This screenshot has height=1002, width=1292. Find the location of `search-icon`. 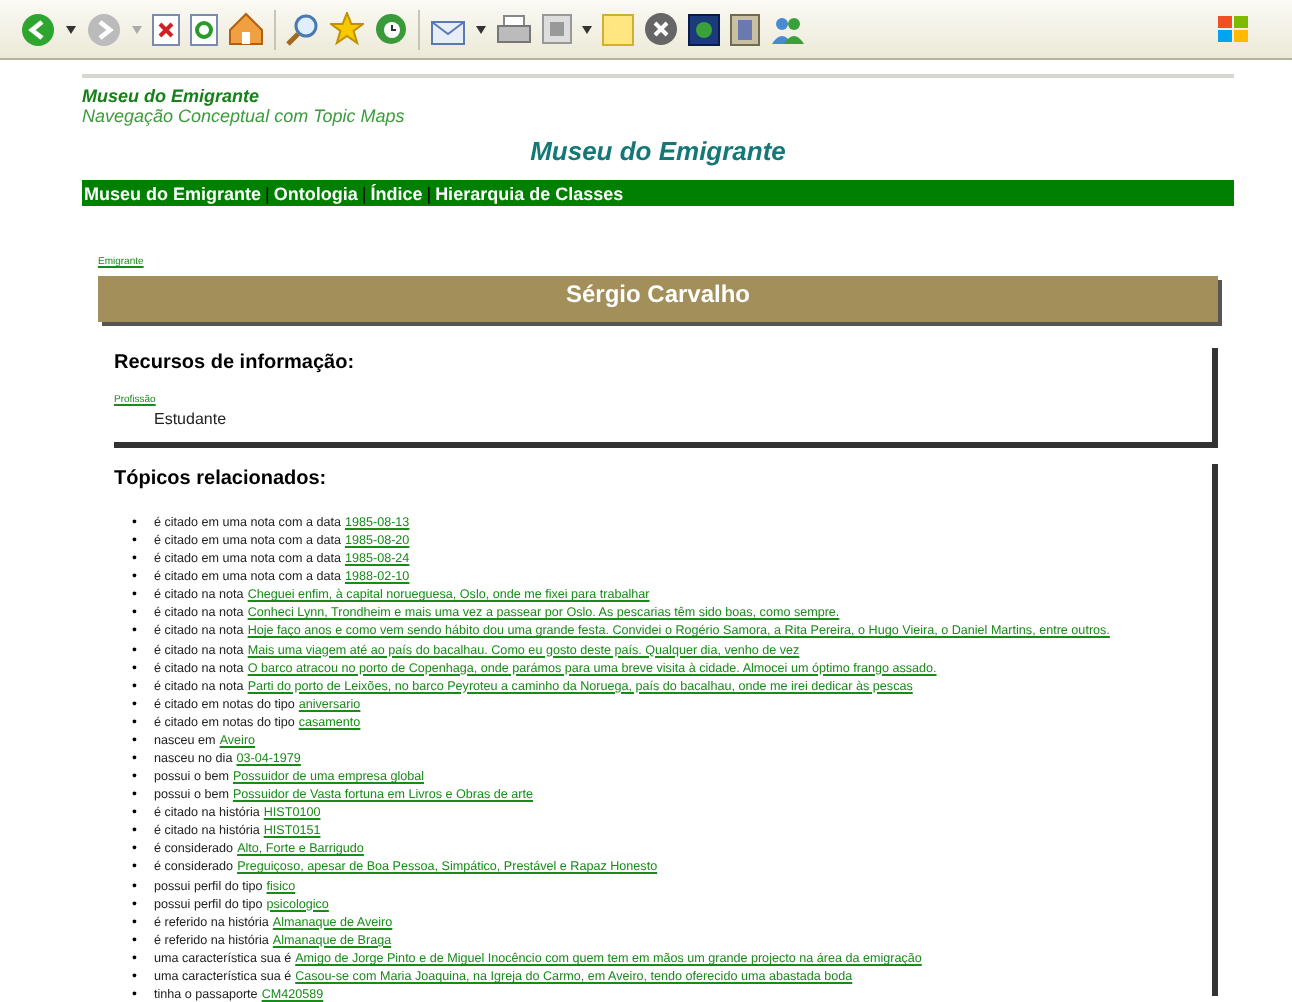

search-icon is located at coordinates (303, 29).